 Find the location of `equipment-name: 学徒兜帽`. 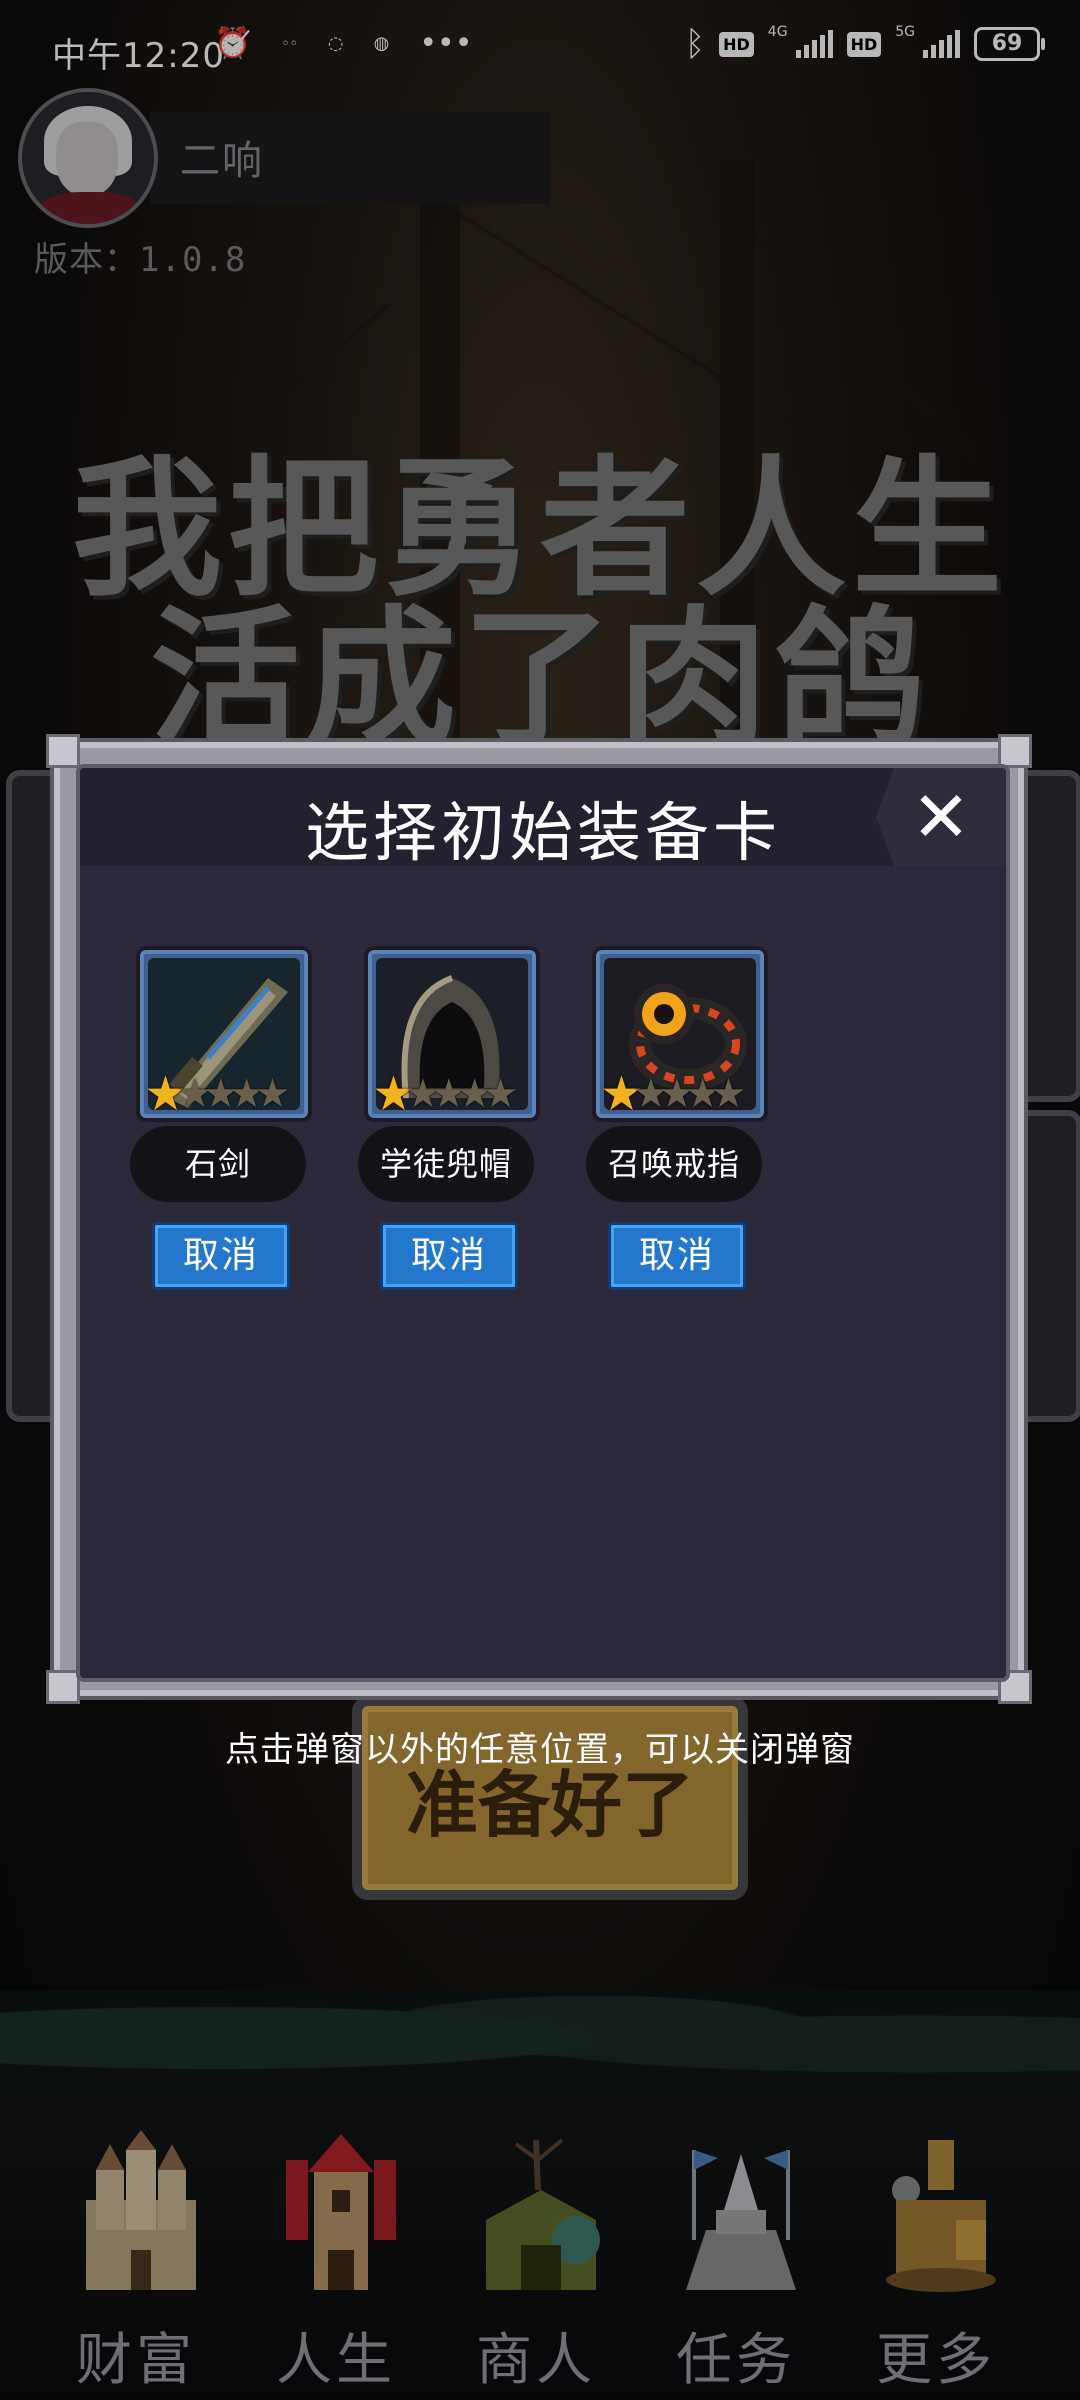

equipment-name: 学徒兜帽 is located at coordinates (446, 1164).